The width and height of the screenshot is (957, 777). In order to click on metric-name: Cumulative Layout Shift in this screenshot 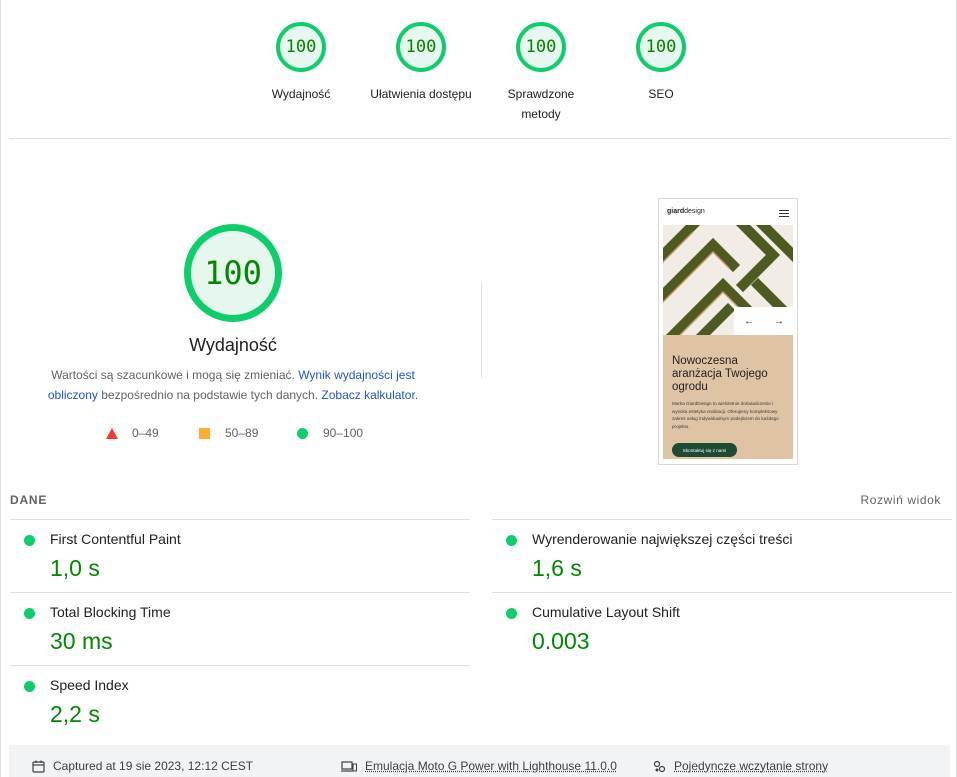, I will do `click(606, 612)`.